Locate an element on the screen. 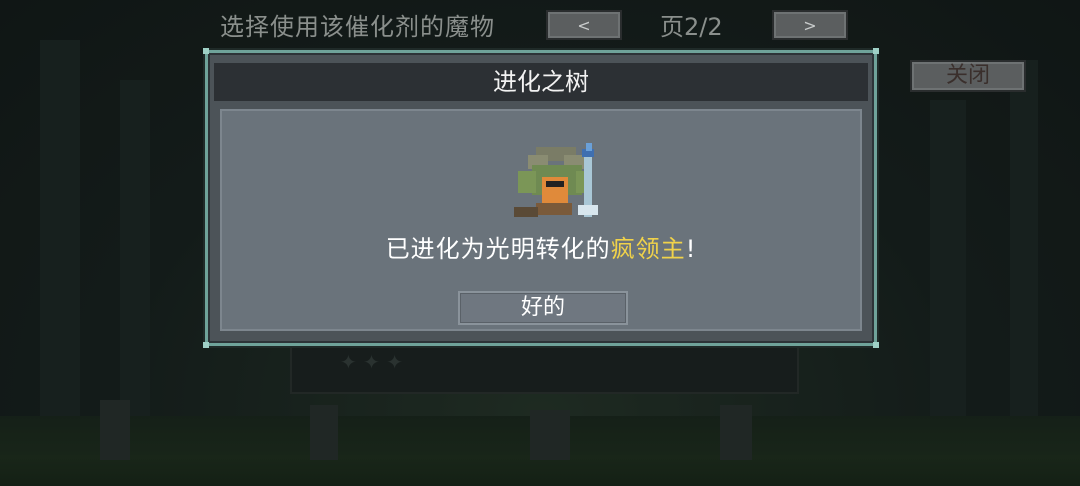 Image resolution: width=1080 pixels, height=486 pixels. message-prefix: 已进化为光明转化的 is located at coordinates (498, 249).